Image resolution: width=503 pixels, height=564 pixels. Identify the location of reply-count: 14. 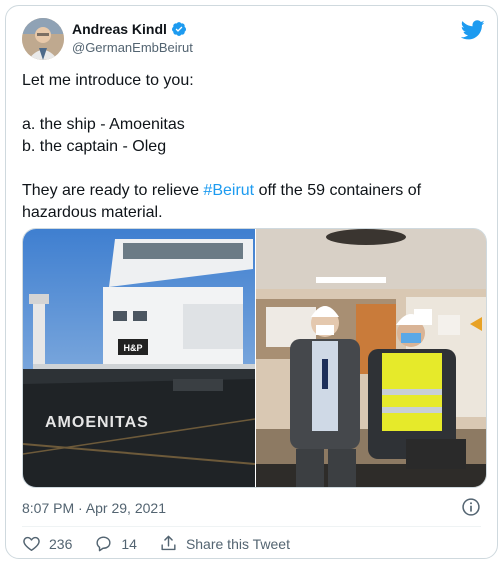
(129, 543).